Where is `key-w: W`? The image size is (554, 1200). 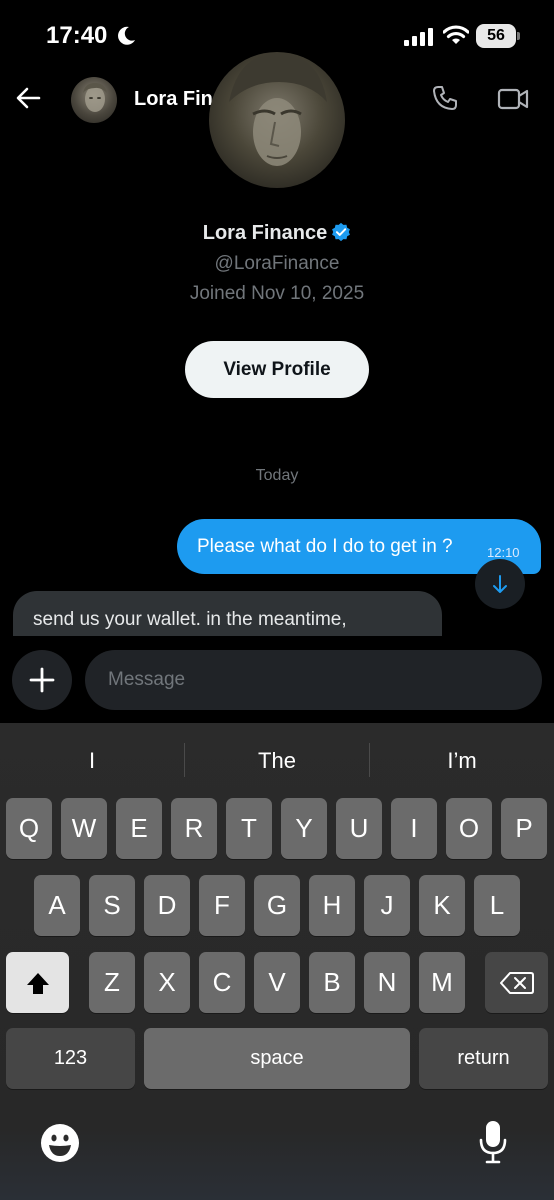
key-w: W is located at coordinates (84, 828).